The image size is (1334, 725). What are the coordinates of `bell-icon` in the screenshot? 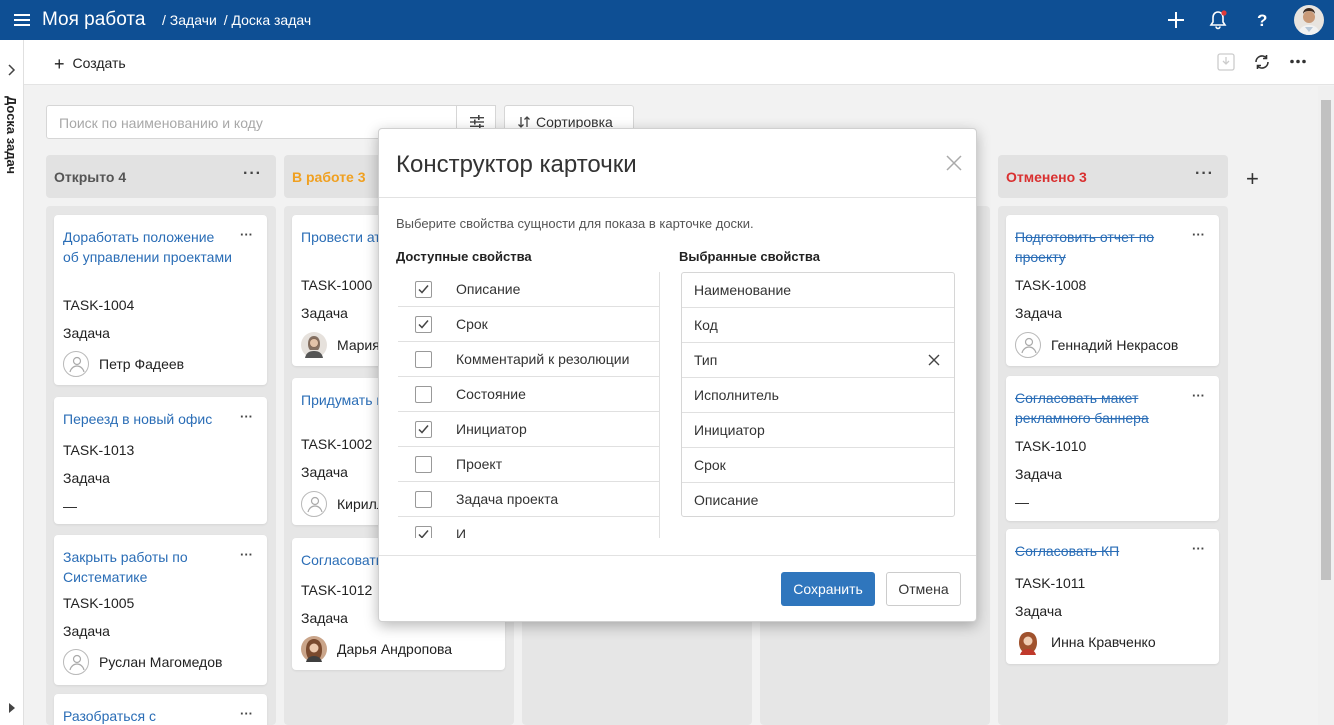 It's located at (1218, 20).